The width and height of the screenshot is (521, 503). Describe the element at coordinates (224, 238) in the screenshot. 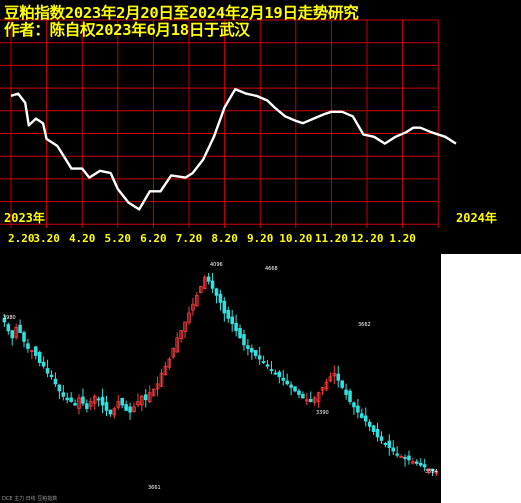

I see `x-tick-label: 8.20` at that location.